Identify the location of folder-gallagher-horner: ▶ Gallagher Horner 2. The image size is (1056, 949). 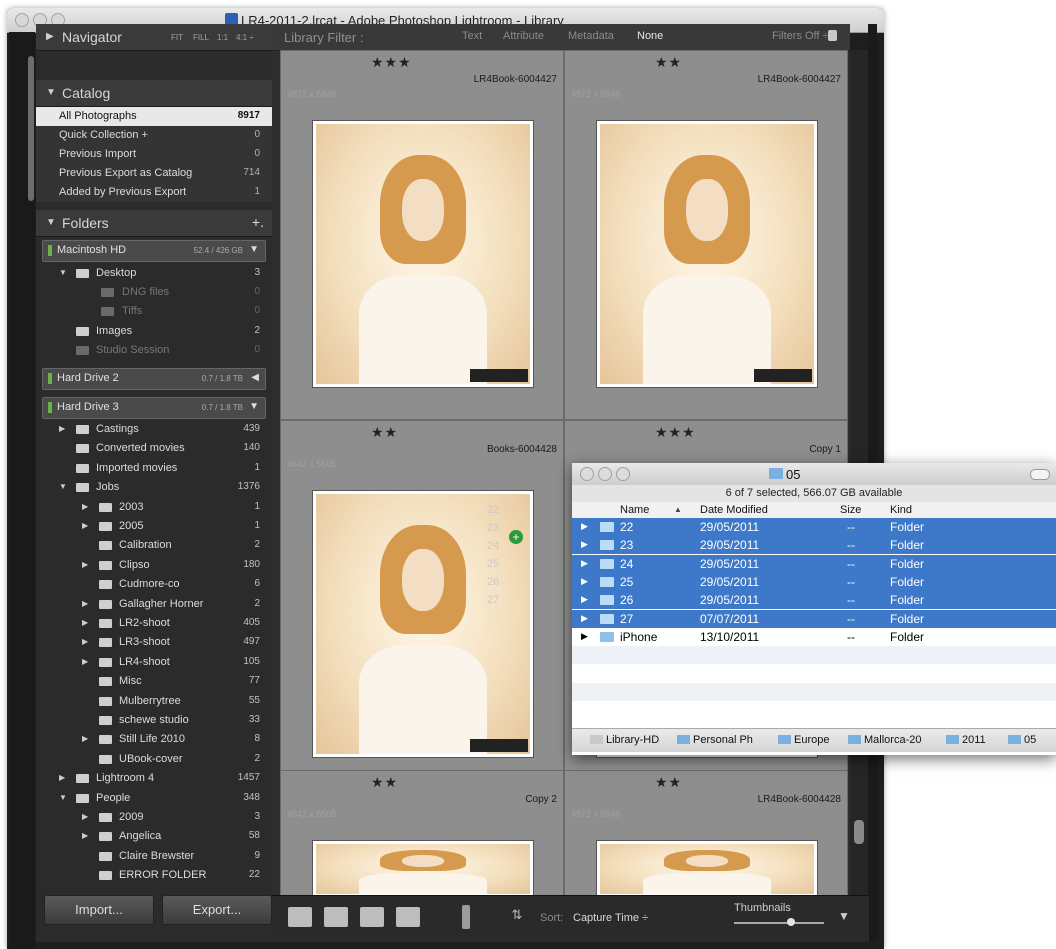
(154, 604).